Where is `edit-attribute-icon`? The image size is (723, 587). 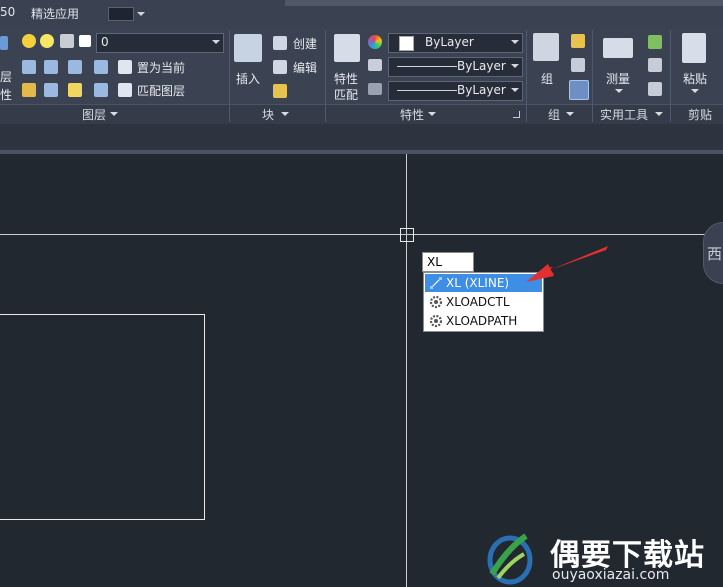 edit-attribute-icon is located at coordinates (280, 91).